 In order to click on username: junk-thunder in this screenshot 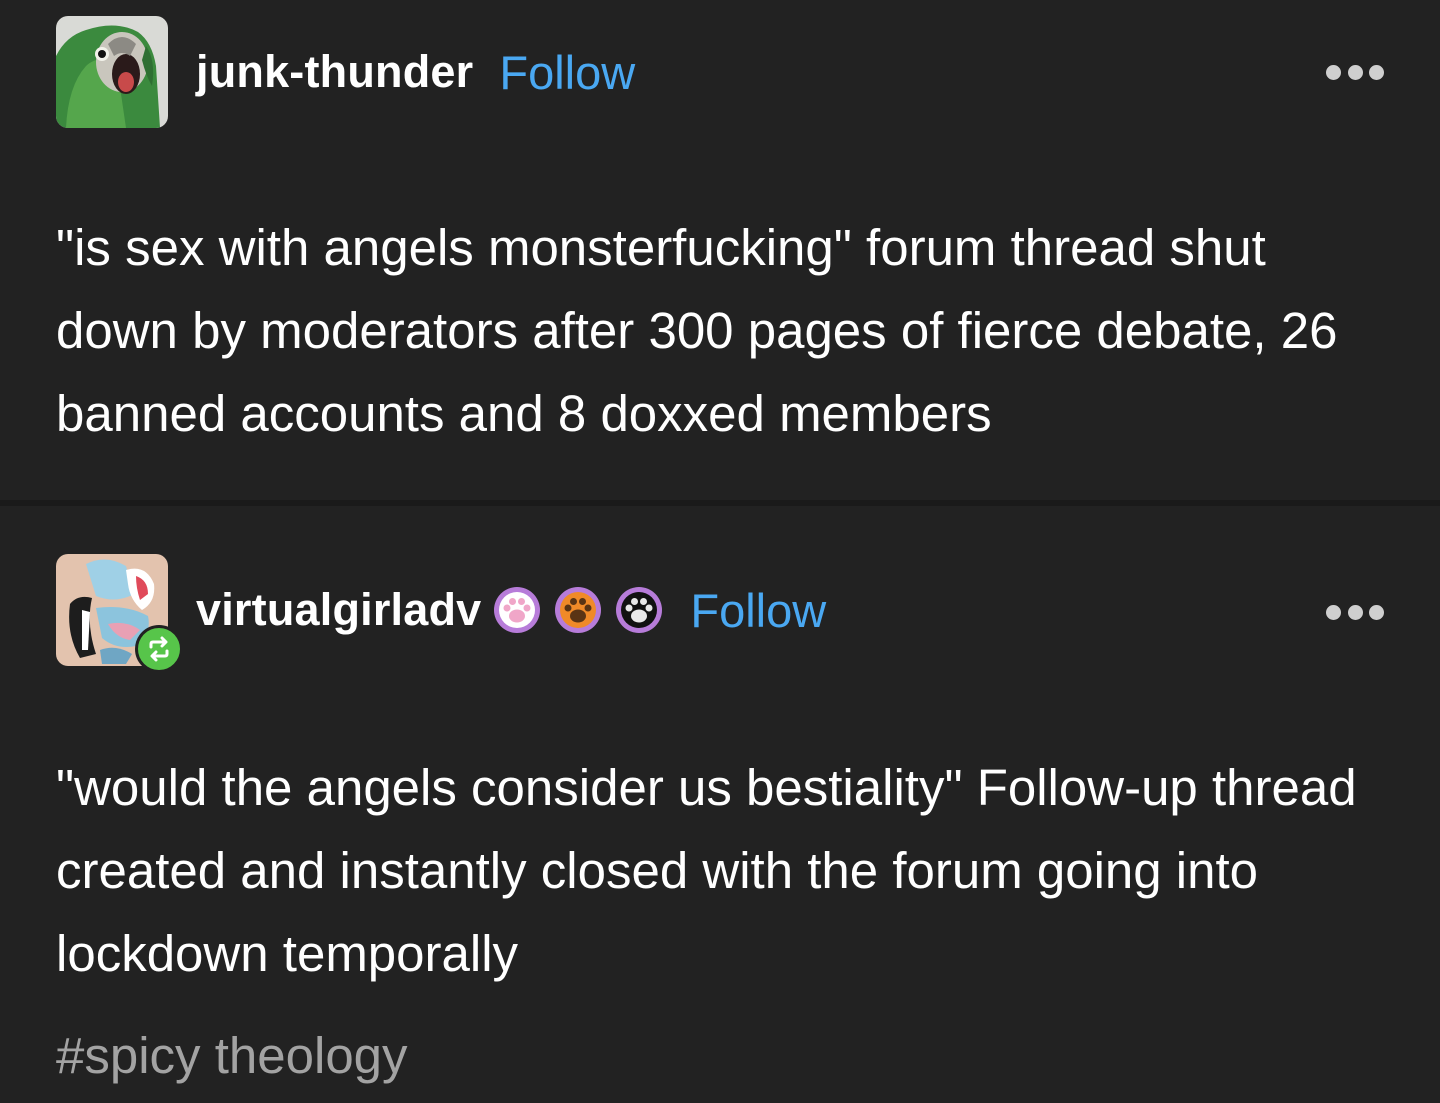, I will do `click(334, 72)`.